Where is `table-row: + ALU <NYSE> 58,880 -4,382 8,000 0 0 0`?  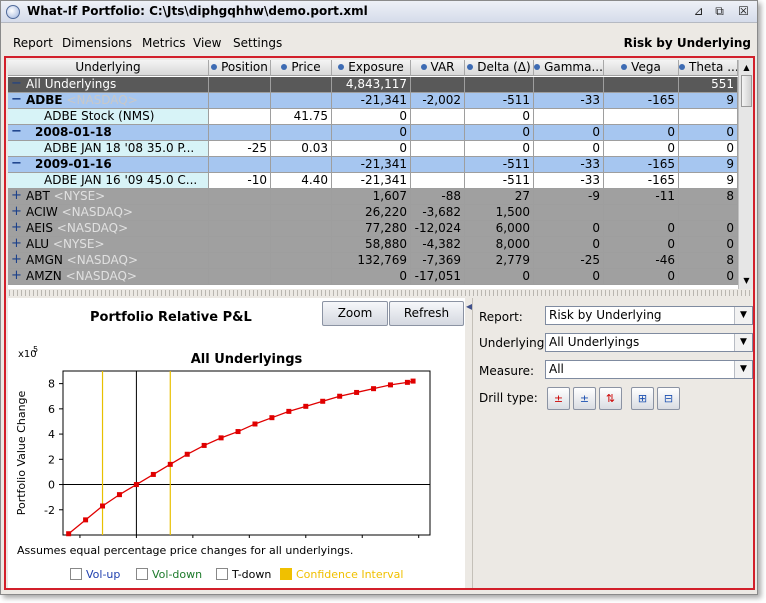 table-row: + ALU <NYSE> 58,880 -4,382 8,000 0 0 0 is located at coordinates (373, 245).